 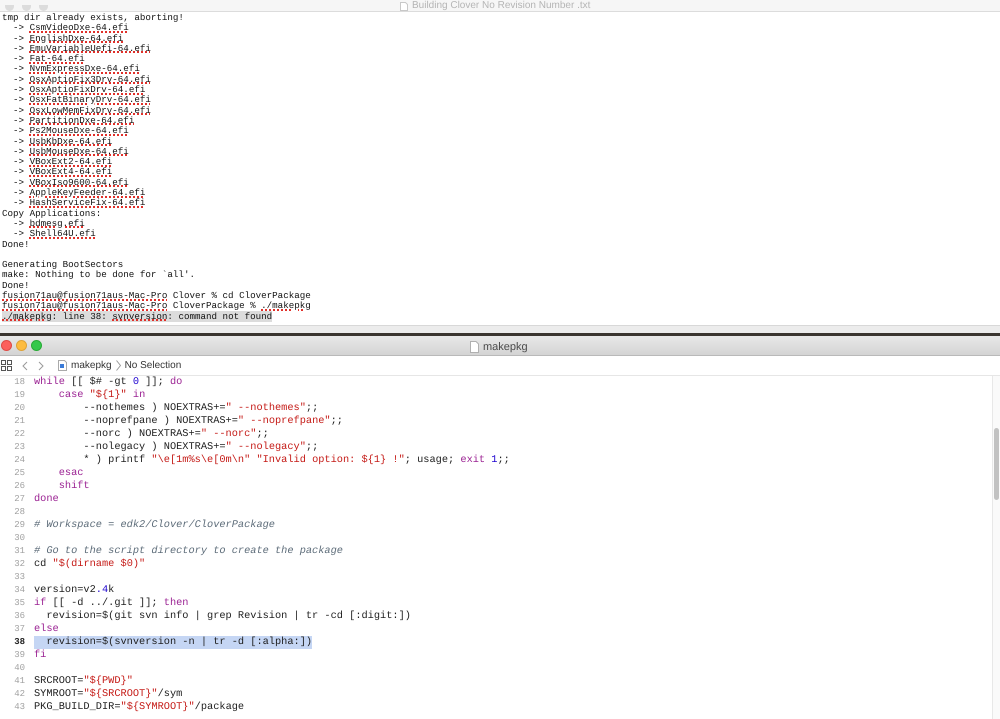 I want to click on line-number: 31, so click(x=19, y=551).